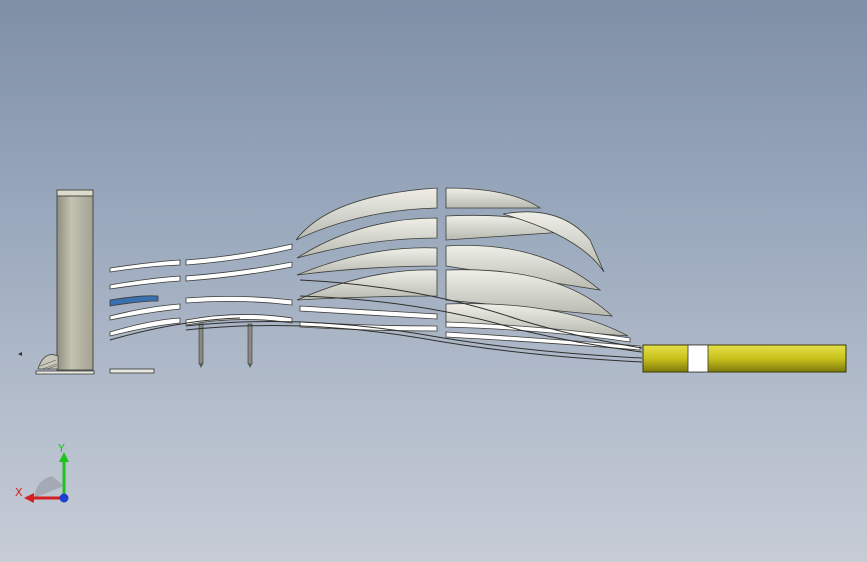  I want to click on y-axis-label: Y, so click(61, 448).